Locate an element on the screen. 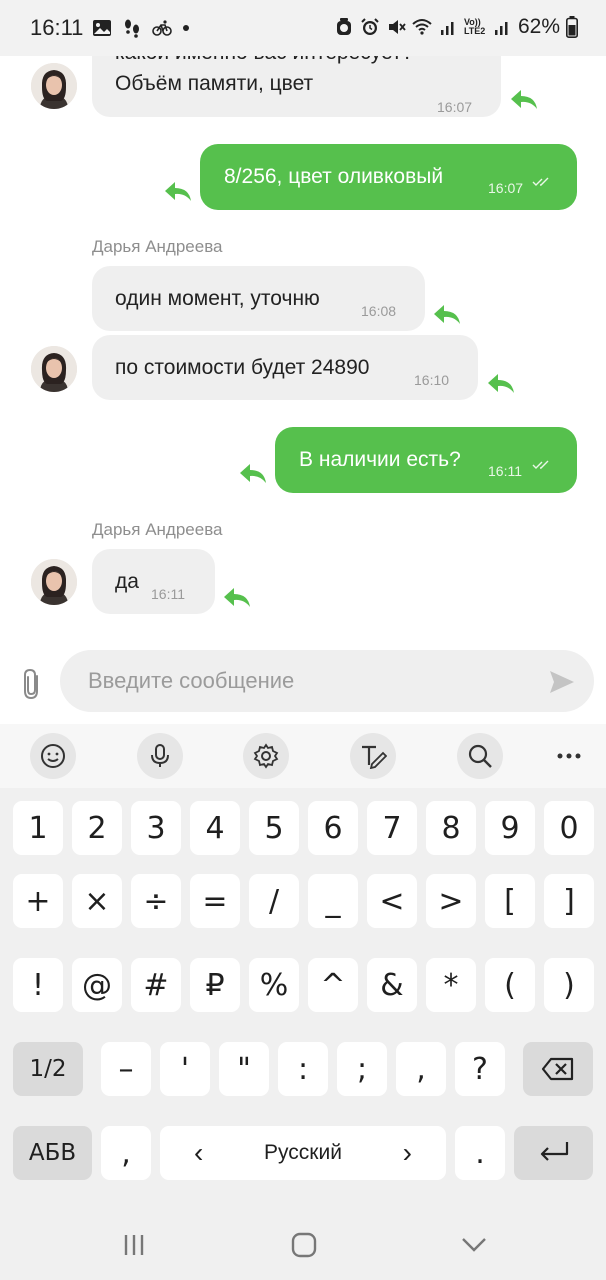 The width and height of the screenshot is (606, 1280). message-bubble: да 16:11 is located at coordinates (153, 581).